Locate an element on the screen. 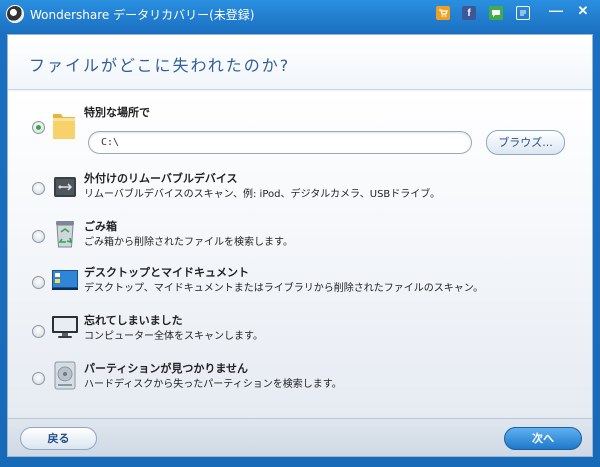  option-title: パーティションが見つかりません is located at coordinates (166, 368).